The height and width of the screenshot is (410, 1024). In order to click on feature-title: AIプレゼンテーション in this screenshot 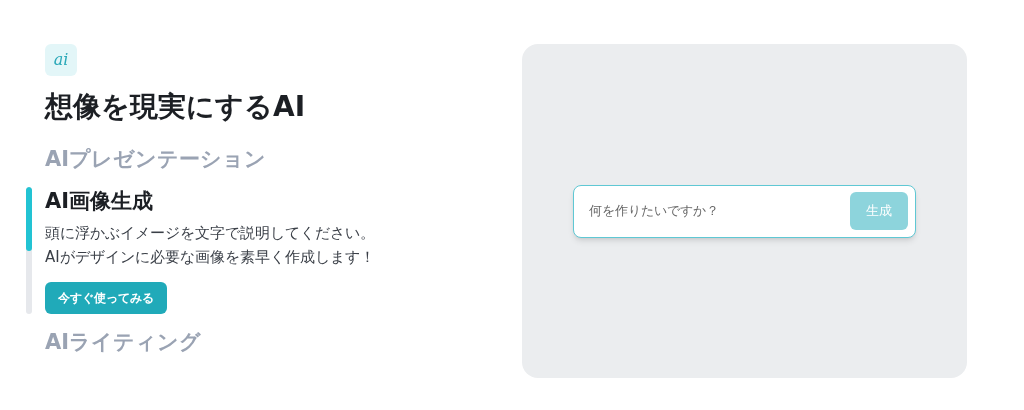, I will do `click(251, 159)`.